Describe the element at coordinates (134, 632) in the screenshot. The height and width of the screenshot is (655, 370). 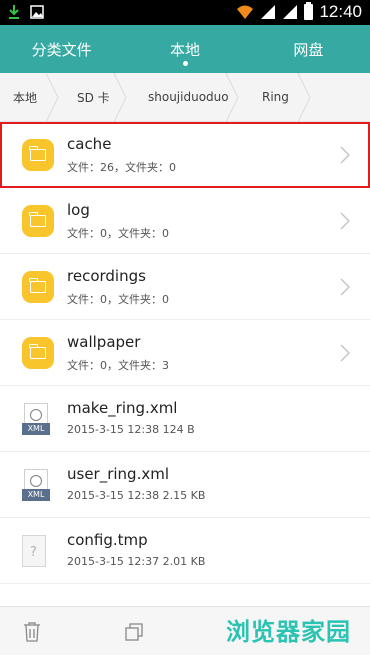
I see `copy-icon` at that location.